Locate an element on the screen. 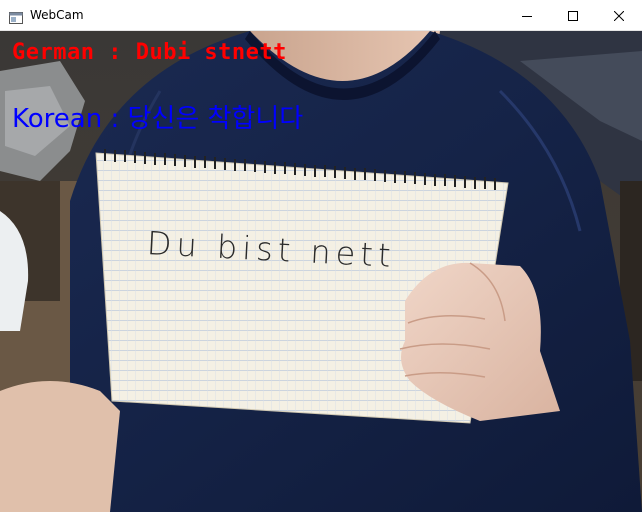 The image size is (642, 512). maximize-button is located at coordinates (573, 15).